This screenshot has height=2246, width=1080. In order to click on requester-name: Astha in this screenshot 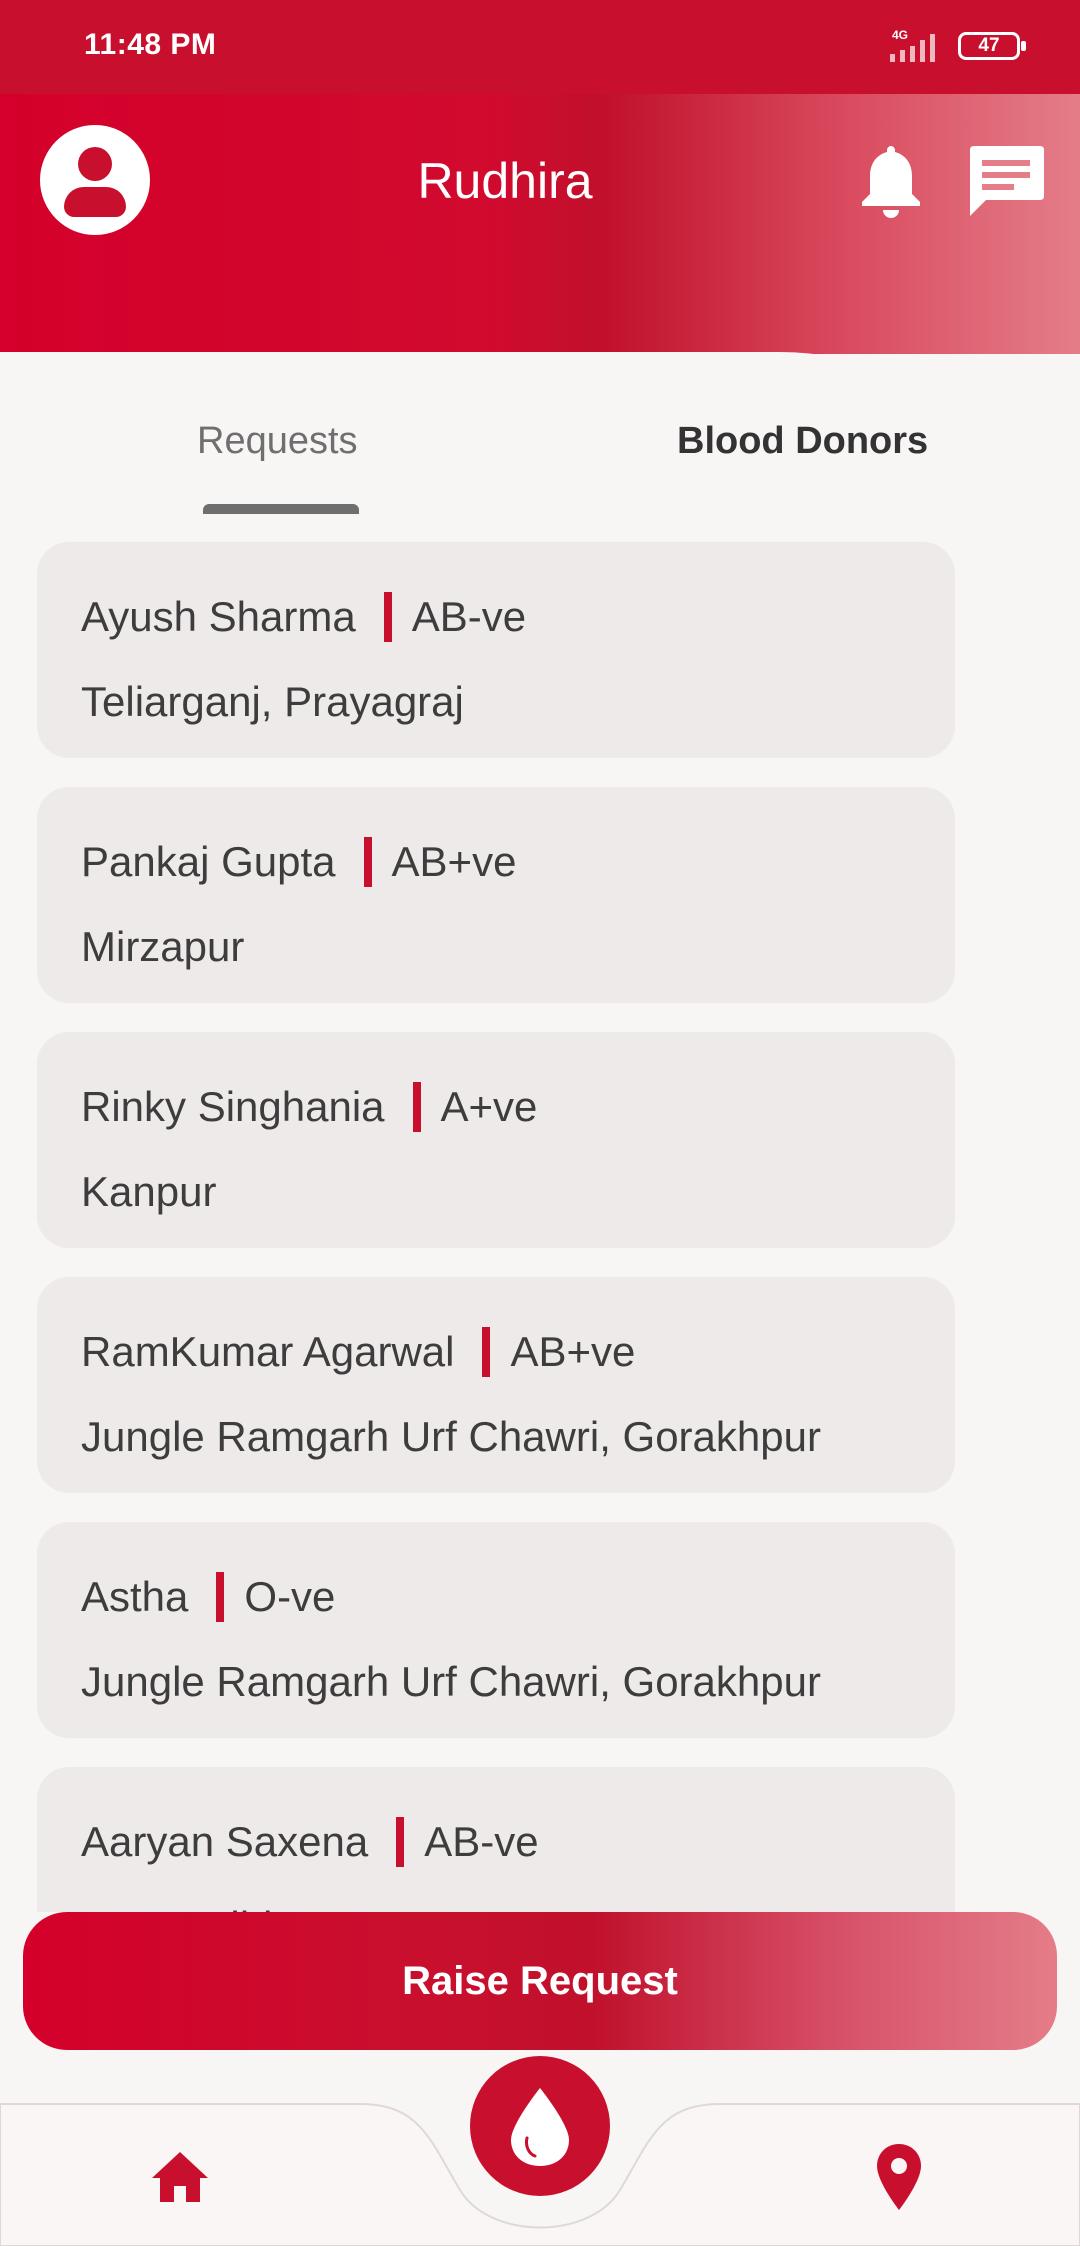, I will do `click(135, 1596)`.